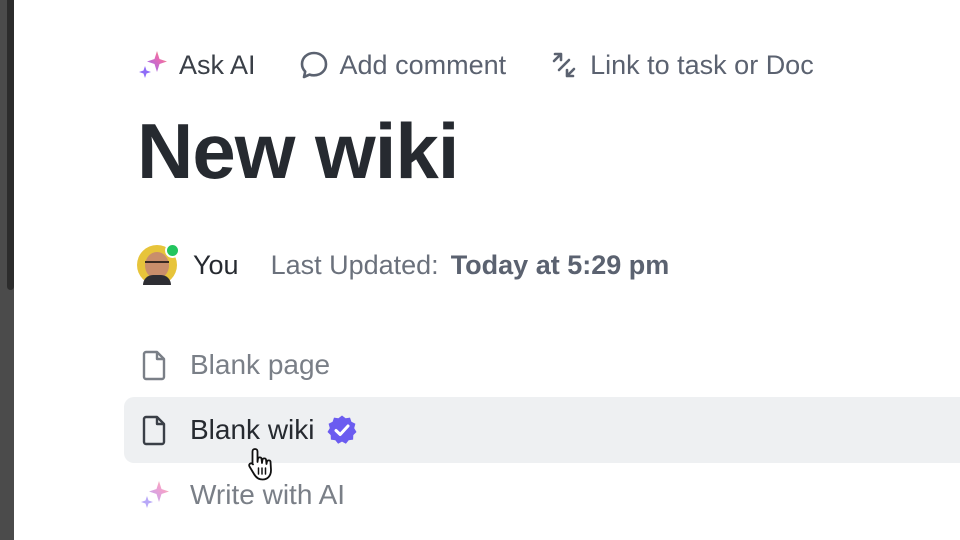  I want to click on ask-ai-button: Ask AI, so click(196, 65).